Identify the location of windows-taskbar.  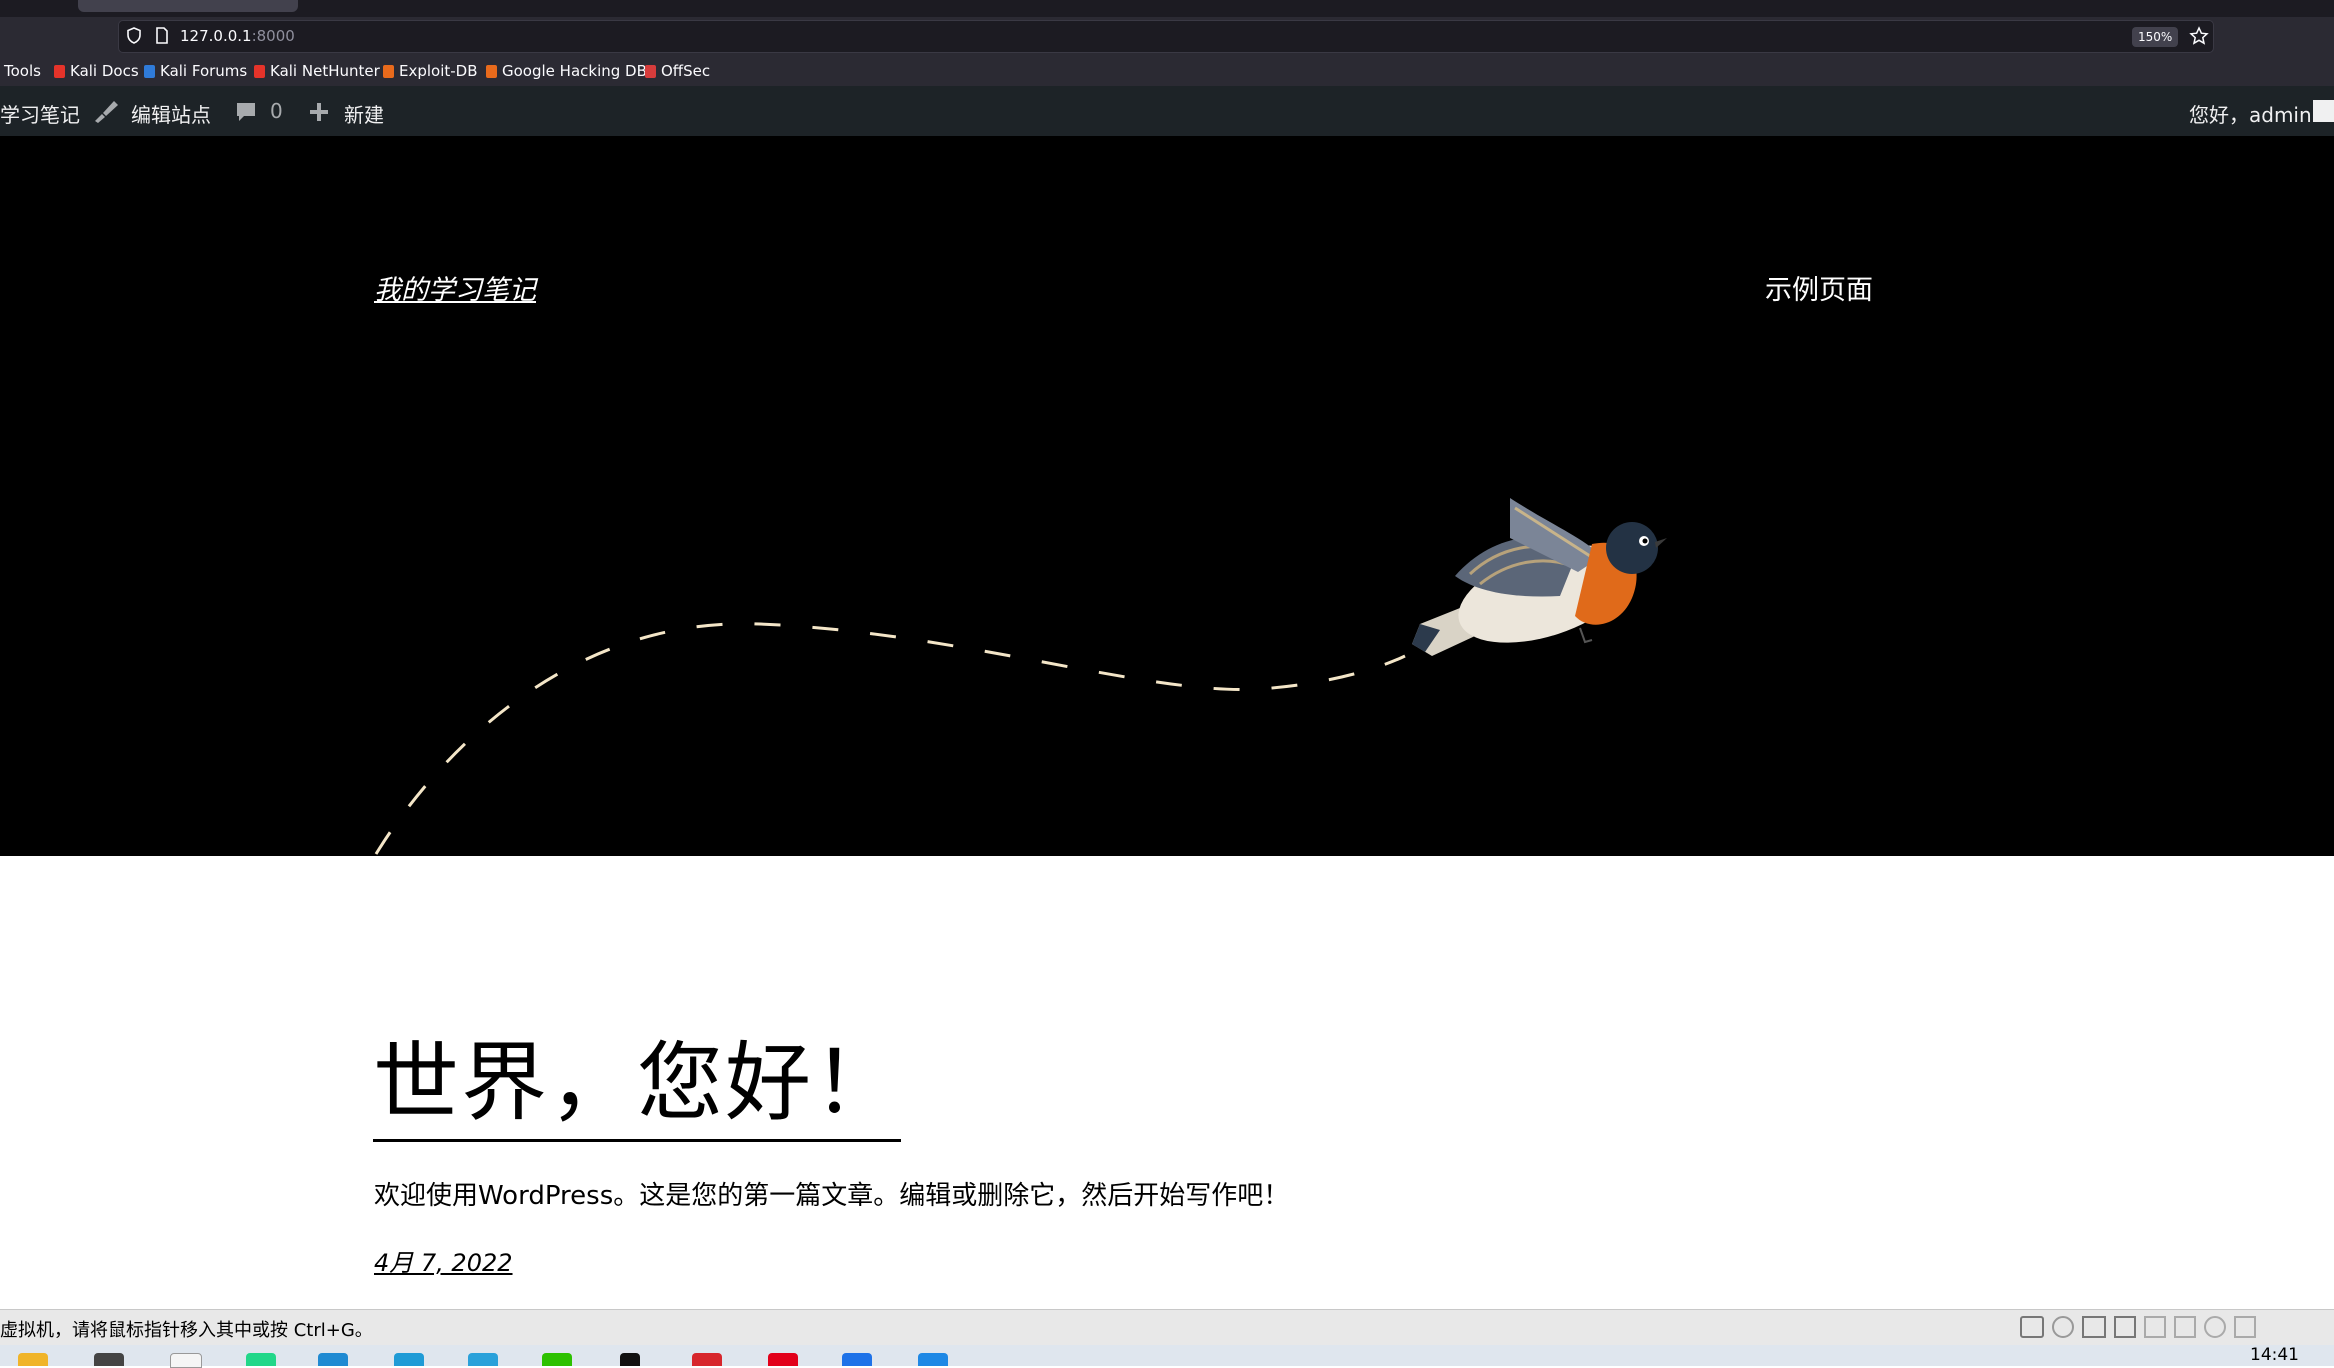
(1167, 1355).